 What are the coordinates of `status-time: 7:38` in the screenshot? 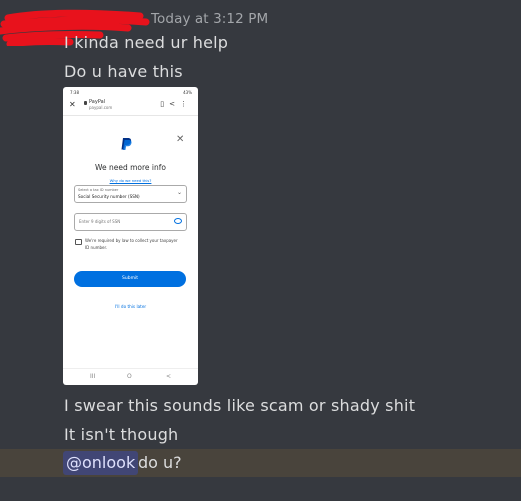 It's located at (74, 92).